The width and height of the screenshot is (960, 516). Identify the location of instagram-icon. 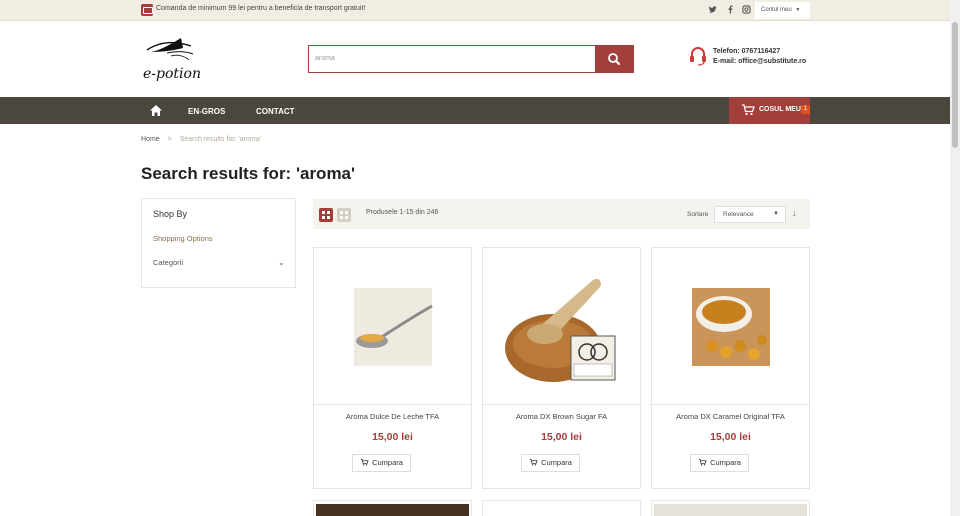
(746, 9).